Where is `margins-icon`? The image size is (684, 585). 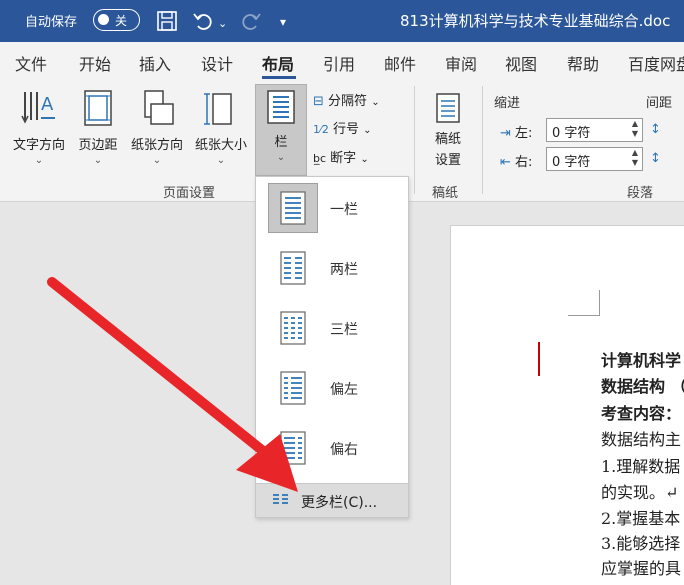
margins-icon is located at coordinates (98, 108).